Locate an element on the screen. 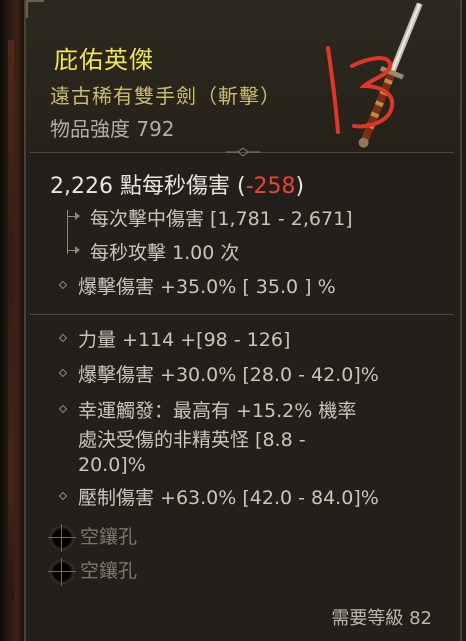 The image size is (466, 641). affix-overpower-damage: 壓制傷害 +63.0% [42.0 - 84.0]% is located at coordinates (228, 498).